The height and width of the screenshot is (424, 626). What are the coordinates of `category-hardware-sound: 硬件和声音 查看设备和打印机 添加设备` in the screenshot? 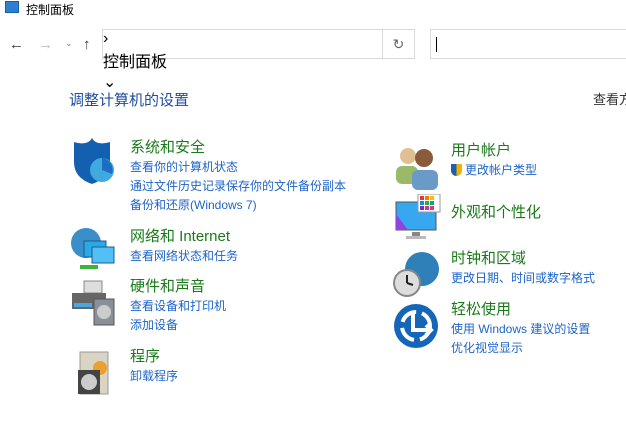 It's located at (178, 306).